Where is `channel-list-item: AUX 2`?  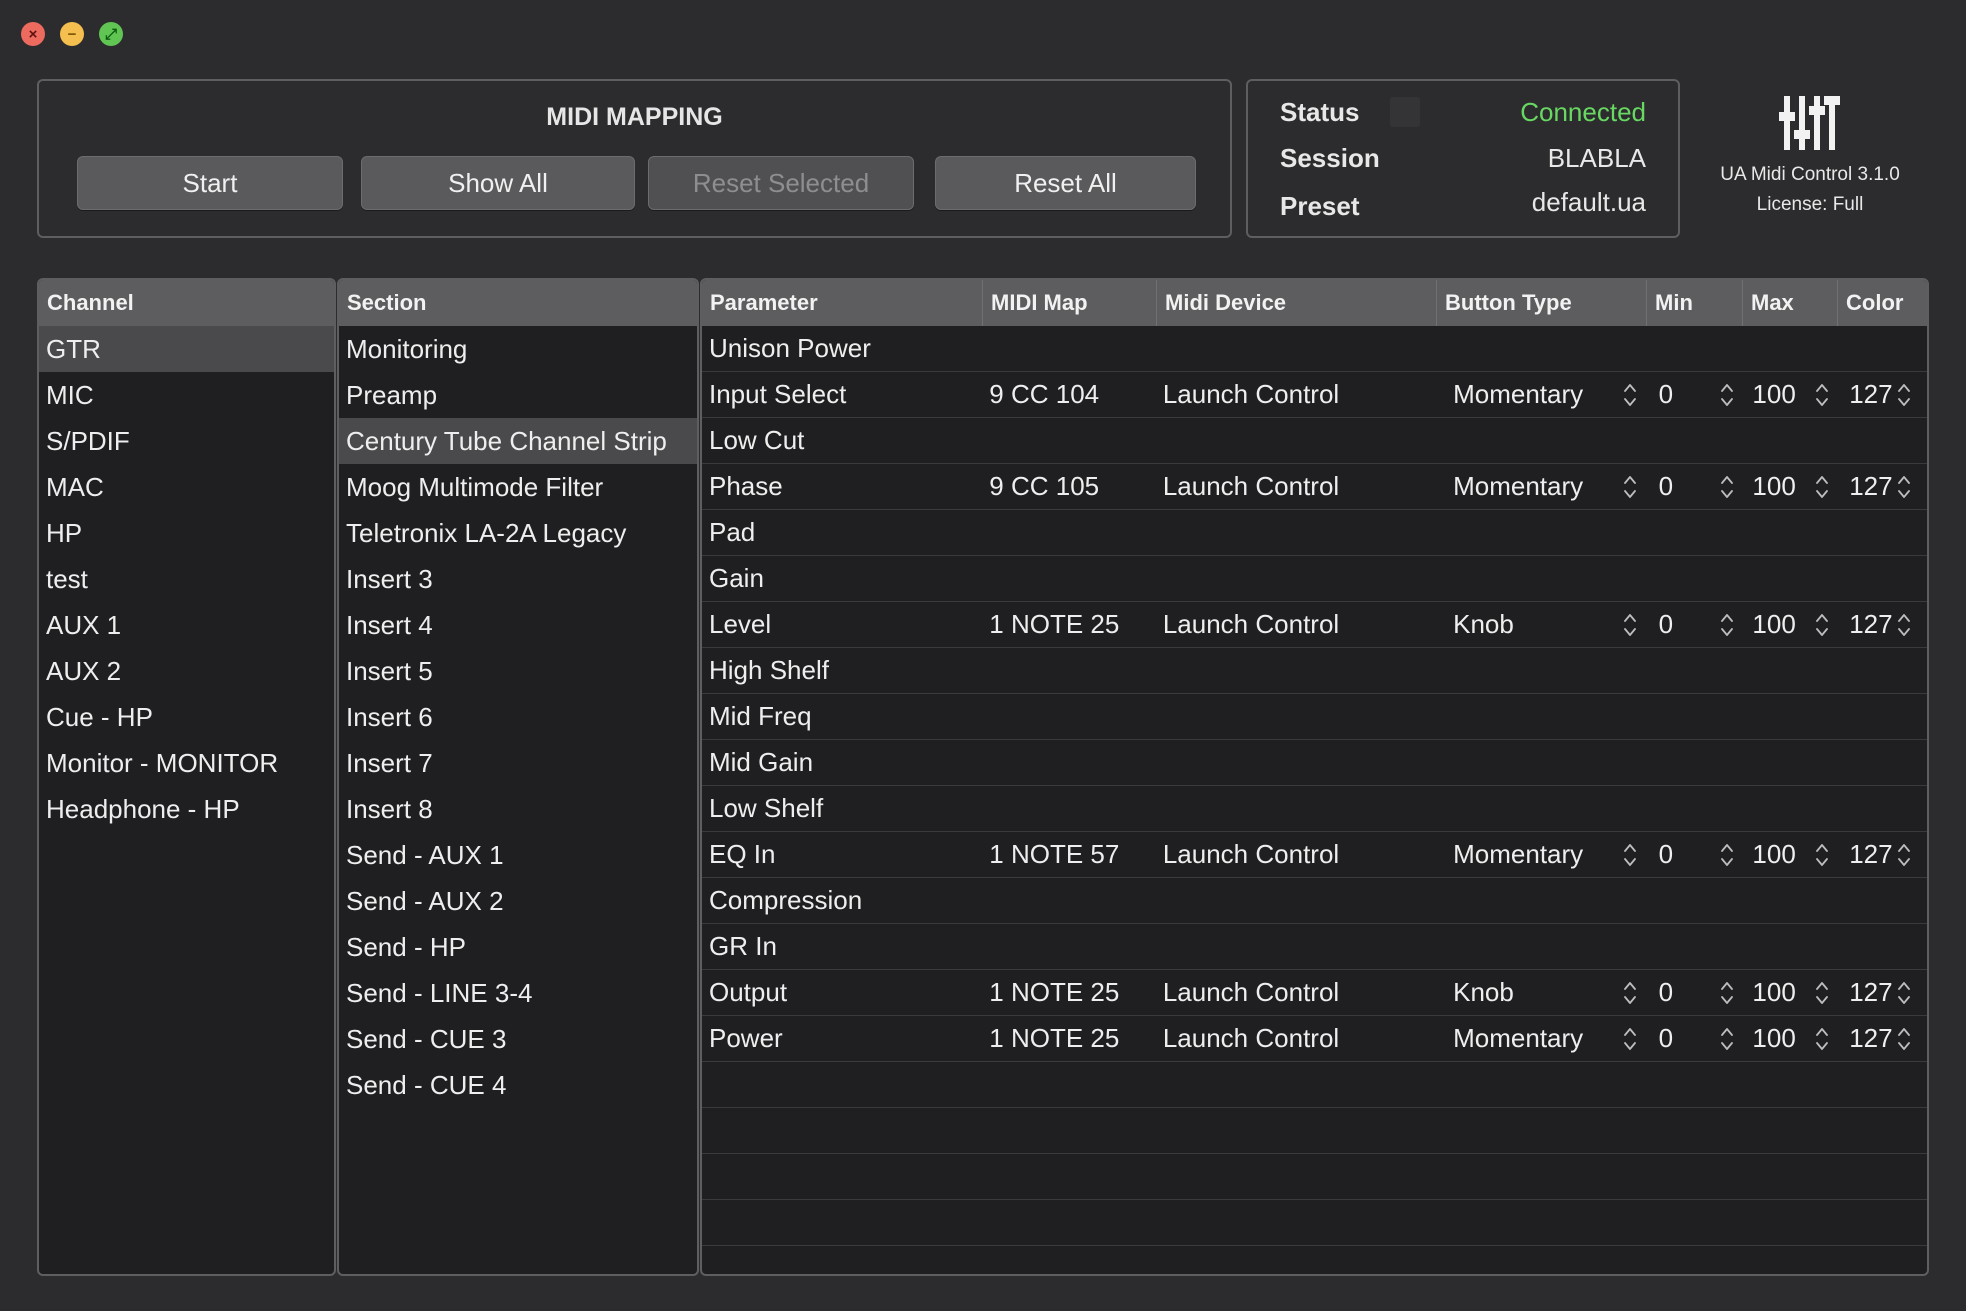
channel-list-item: AUX 2 is located at coordinates (186, 671).